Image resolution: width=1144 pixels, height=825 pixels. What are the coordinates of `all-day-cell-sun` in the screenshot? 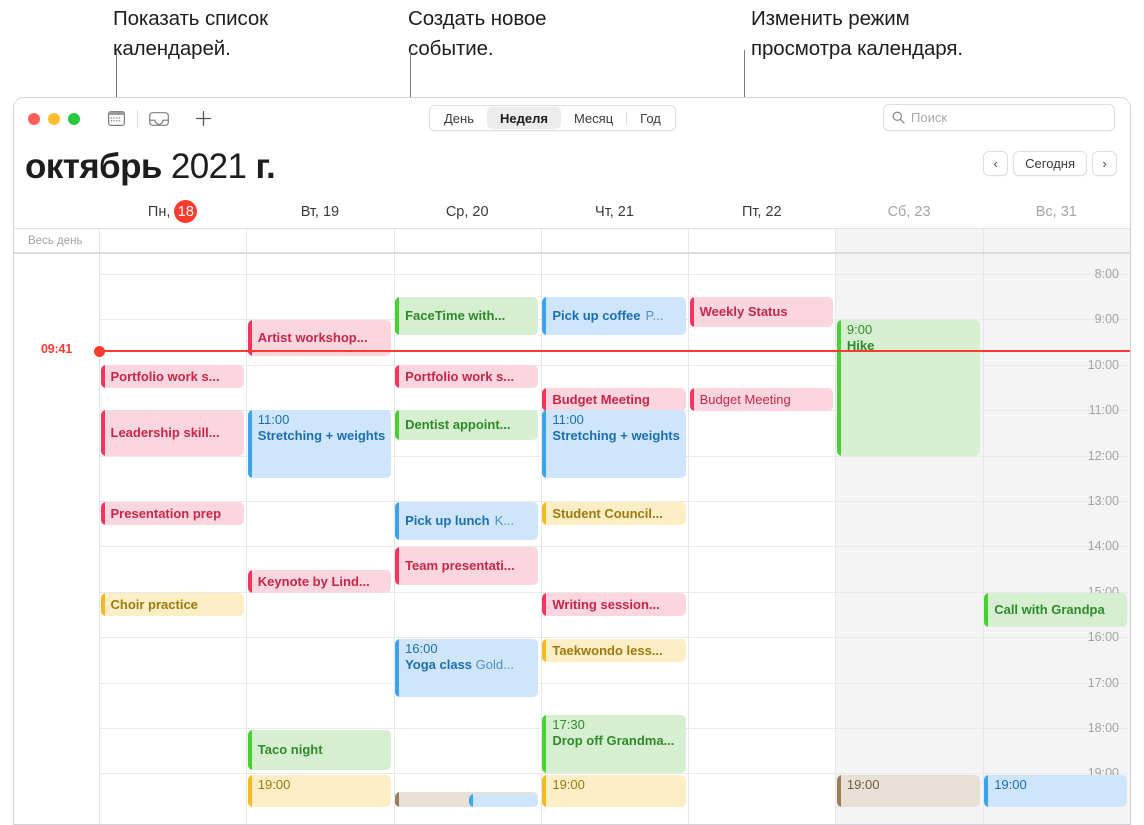 It's located at (1056, 240).